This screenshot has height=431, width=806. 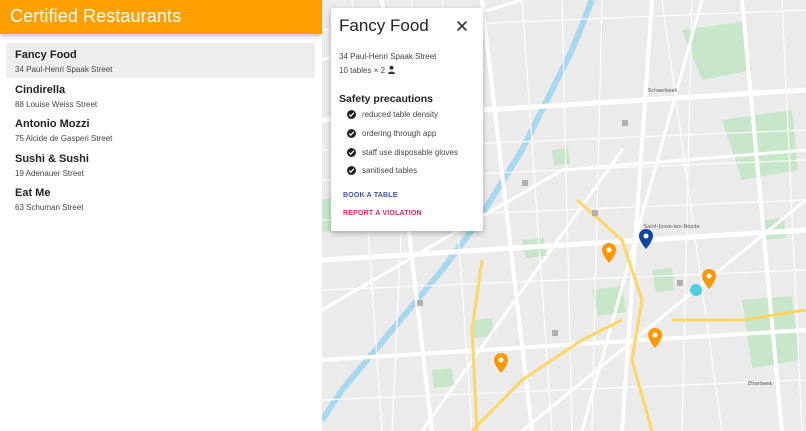 I want to click on popup-address: 34 Paul-Henri Spaak Street, so click(x=388, y=56).